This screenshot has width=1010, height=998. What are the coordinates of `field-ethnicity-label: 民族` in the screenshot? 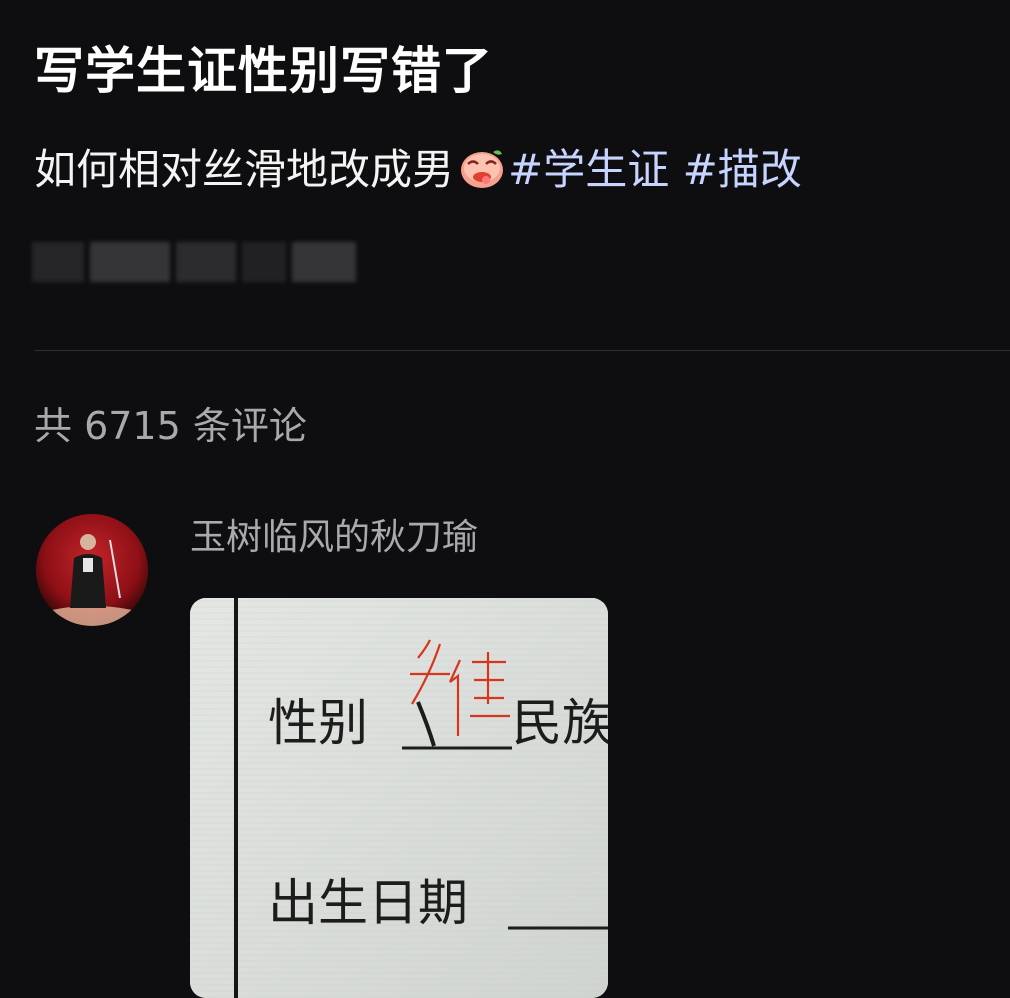 It's located at (560, 723).